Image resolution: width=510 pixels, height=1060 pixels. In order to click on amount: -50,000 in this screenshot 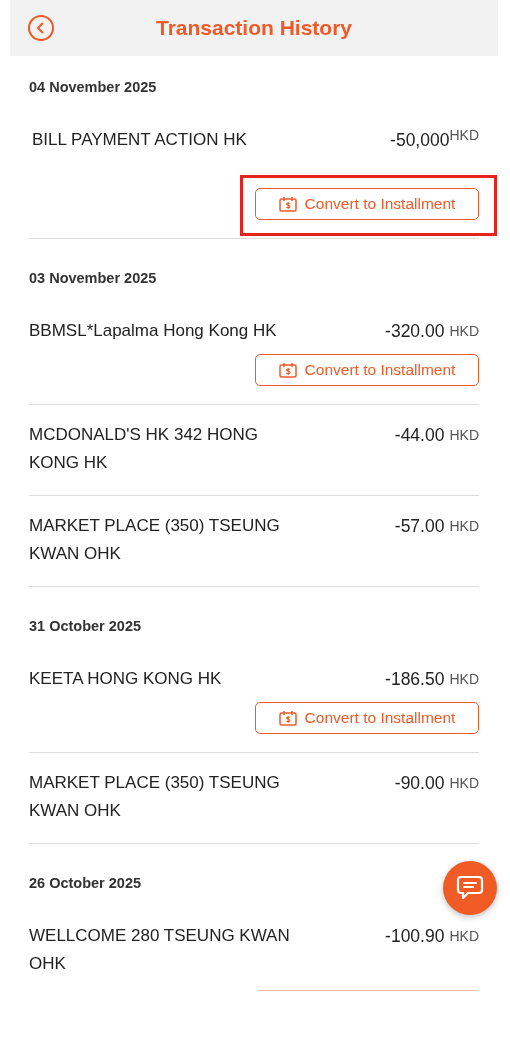, I will do `click(420, 140)`.